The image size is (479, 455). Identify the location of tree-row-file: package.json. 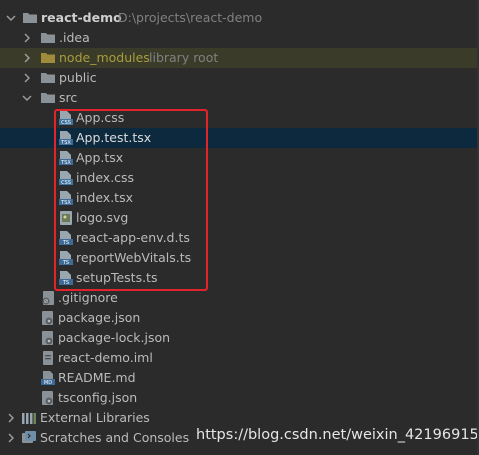
(239, 318).